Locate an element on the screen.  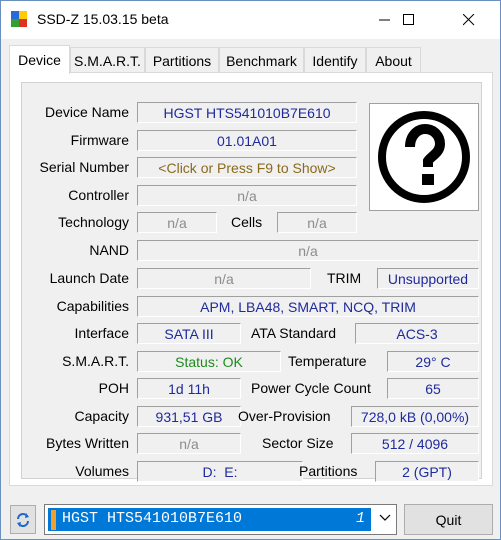
capacity-field: 931,51 GB is located at coordinates (189, 416).